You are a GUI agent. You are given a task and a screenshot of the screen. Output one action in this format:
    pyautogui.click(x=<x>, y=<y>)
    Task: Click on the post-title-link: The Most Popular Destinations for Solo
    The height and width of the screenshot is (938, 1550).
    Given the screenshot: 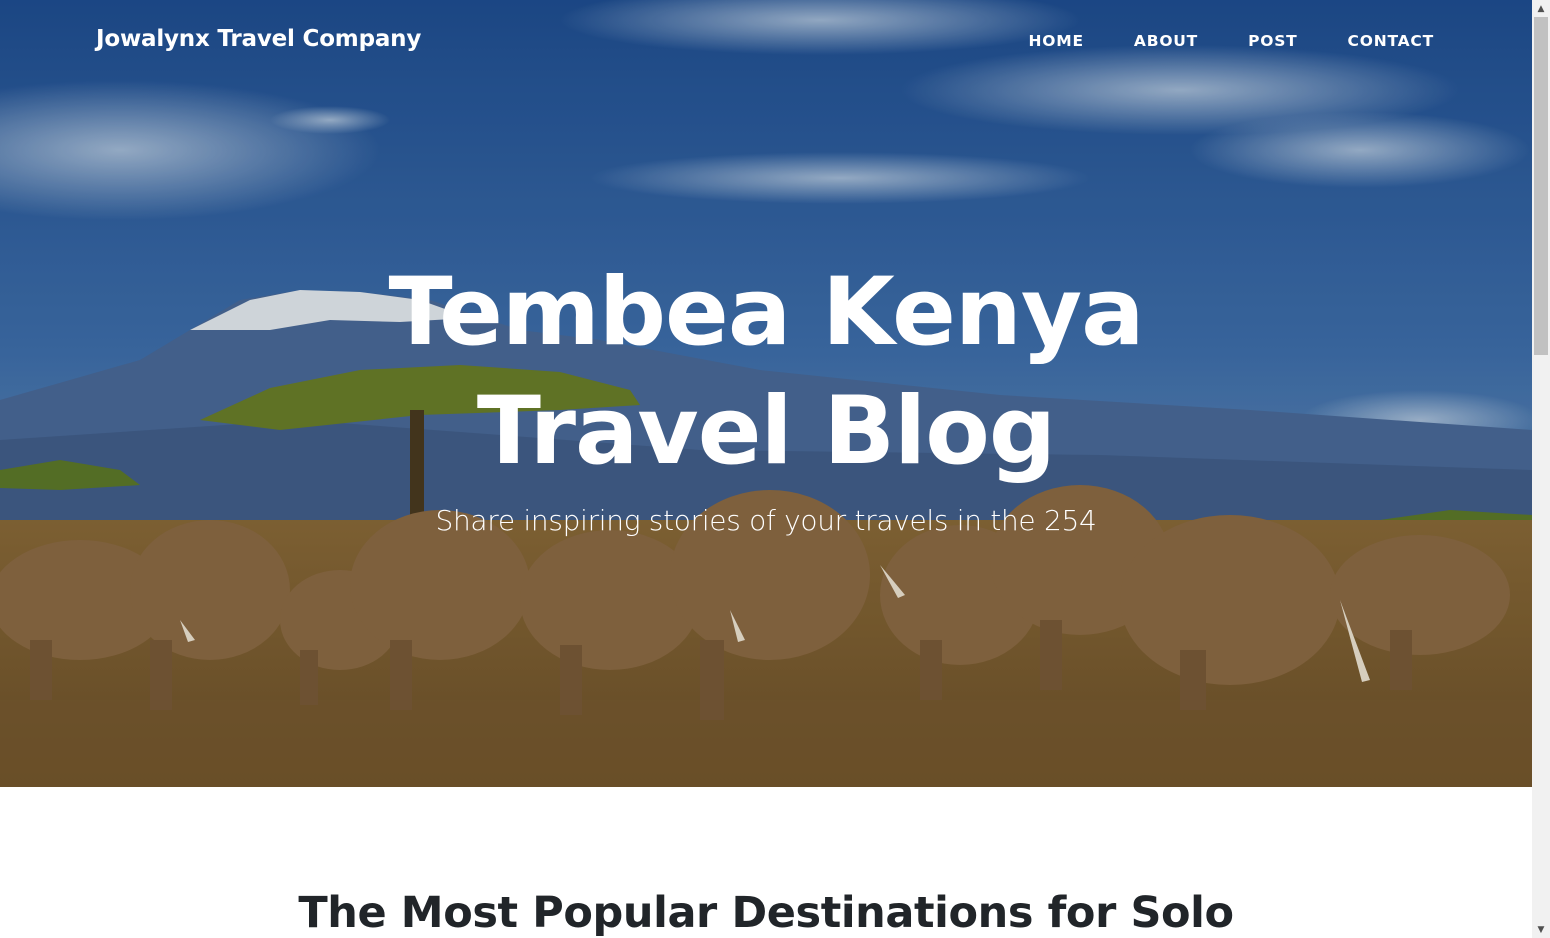 What is the action you would take?
    pyautogui.click(x=766, y=913)
    